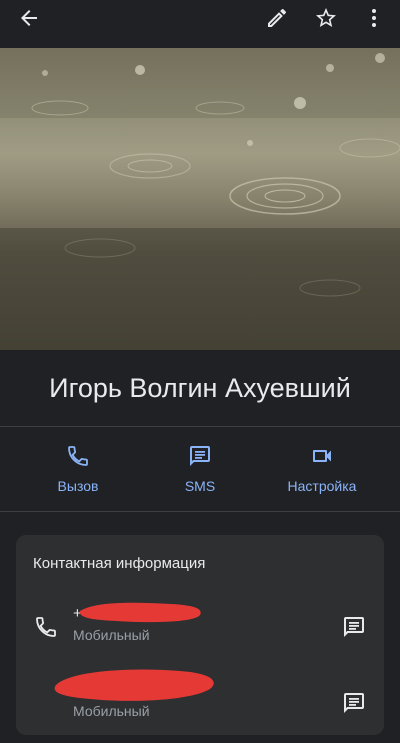 Image resolution: width=400 pixels, height=743 pixels. I want to click on back-button, so click(29, 18).